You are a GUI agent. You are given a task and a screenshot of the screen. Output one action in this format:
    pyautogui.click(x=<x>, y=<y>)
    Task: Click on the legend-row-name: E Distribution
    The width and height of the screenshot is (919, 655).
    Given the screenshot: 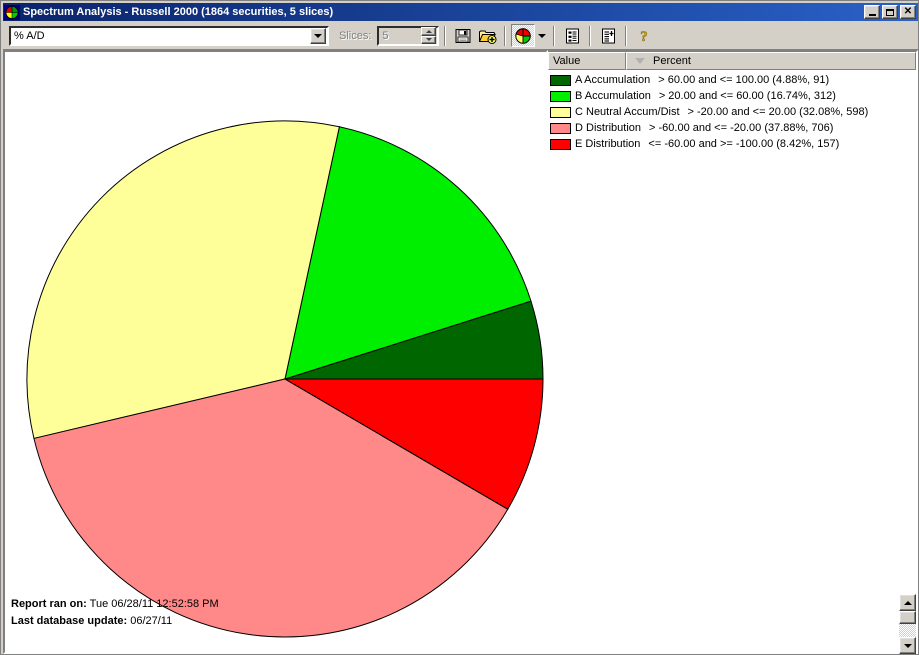 What is the action you would take?
    pyautogui.click(x=608, y=144)
    